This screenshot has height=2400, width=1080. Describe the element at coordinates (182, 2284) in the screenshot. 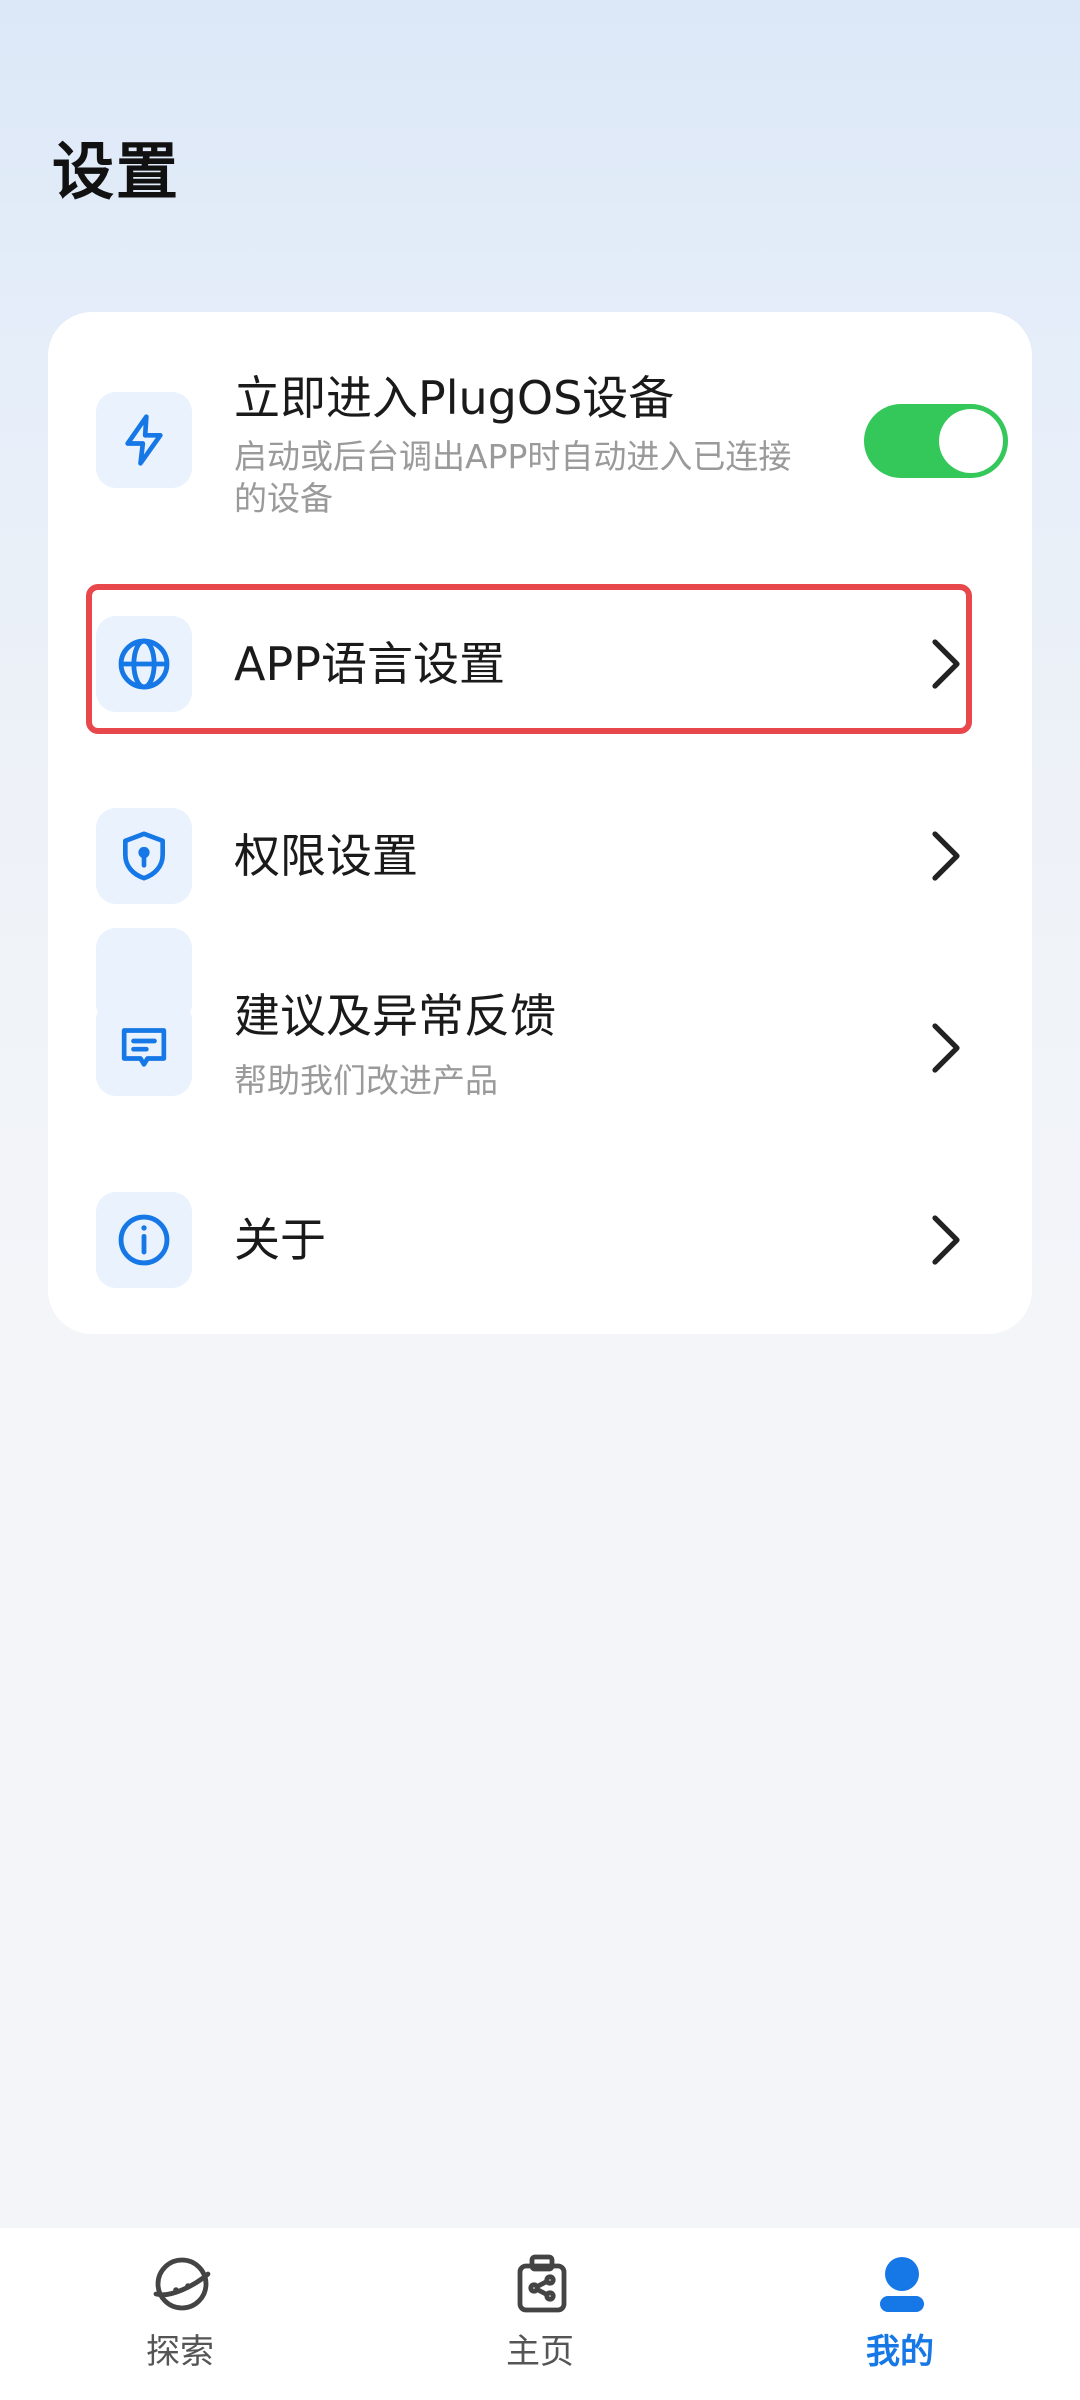

I see `planet-icon` at that location.